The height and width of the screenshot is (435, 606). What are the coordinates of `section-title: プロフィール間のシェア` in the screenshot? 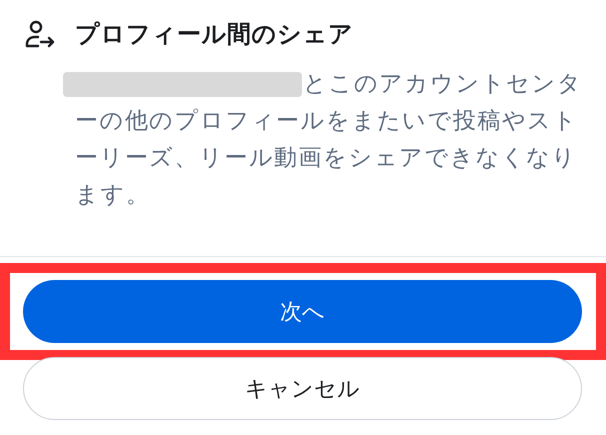 It's located at (214, 34).